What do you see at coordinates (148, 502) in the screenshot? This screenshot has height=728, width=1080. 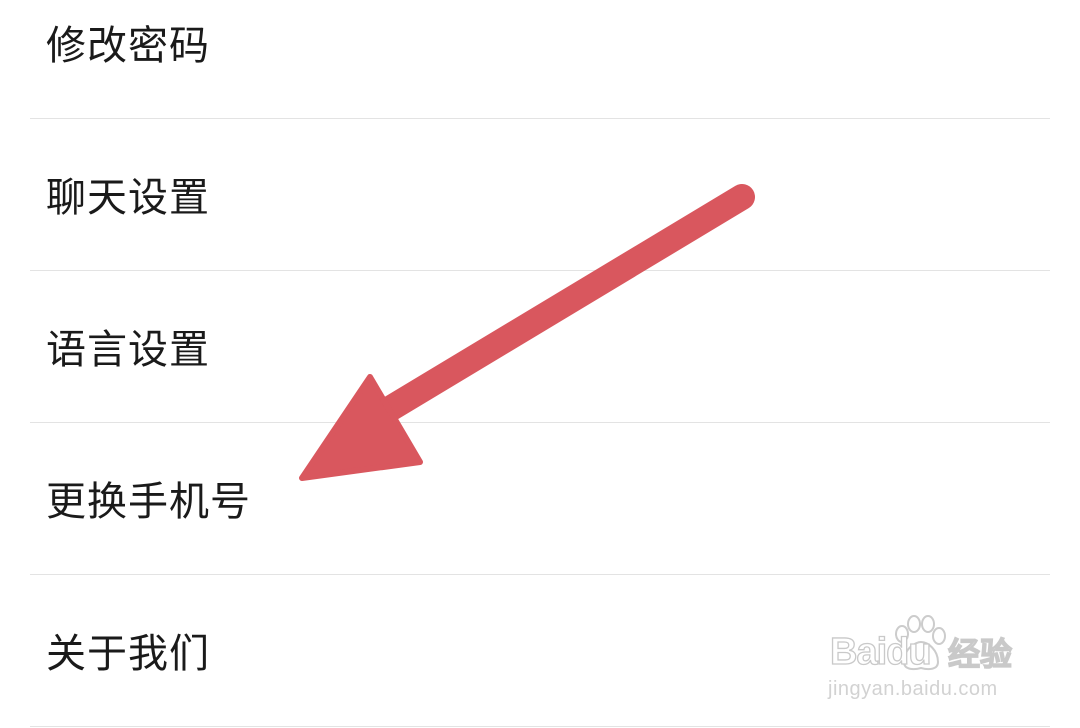 I see `setting-item-label: 更换手机号` at bounding box center [148, 502].